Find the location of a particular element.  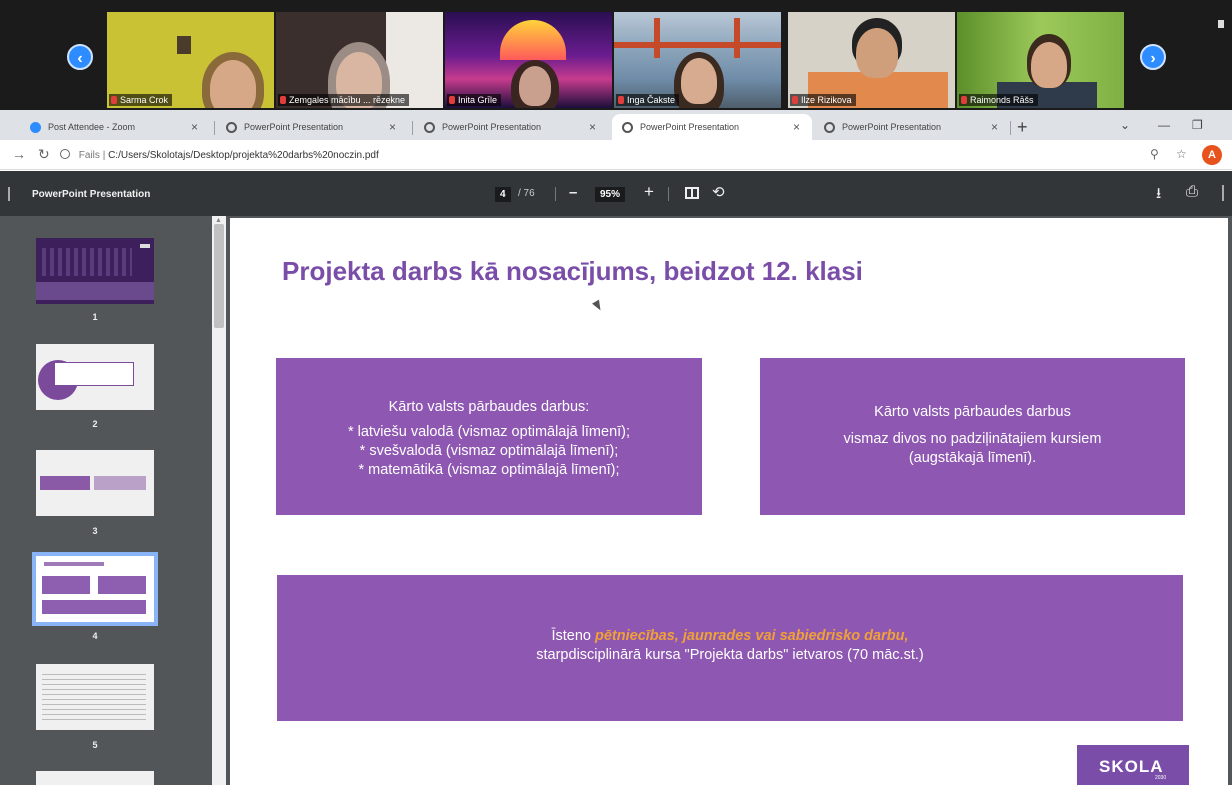

tab-label: Post Attendee - Zoom is located at coordinates (92, 127).